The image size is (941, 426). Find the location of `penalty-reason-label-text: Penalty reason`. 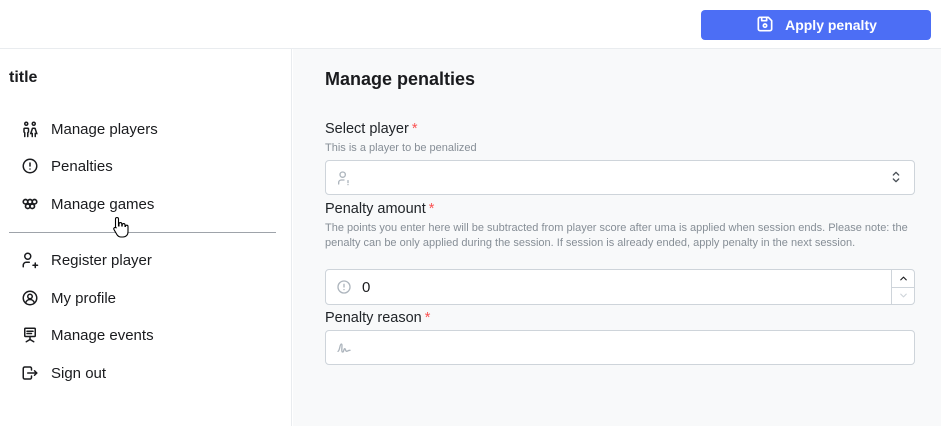

penalty-reason-label-text: Penalty reason is located at coordinates (373, 318).